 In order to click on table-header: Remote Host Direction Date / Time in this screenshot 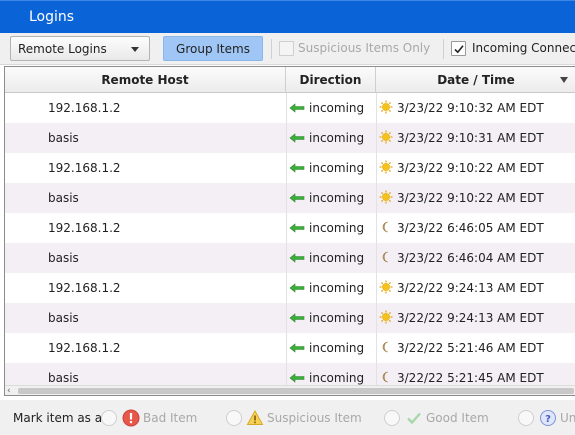, I will do `click(290, 80)`.